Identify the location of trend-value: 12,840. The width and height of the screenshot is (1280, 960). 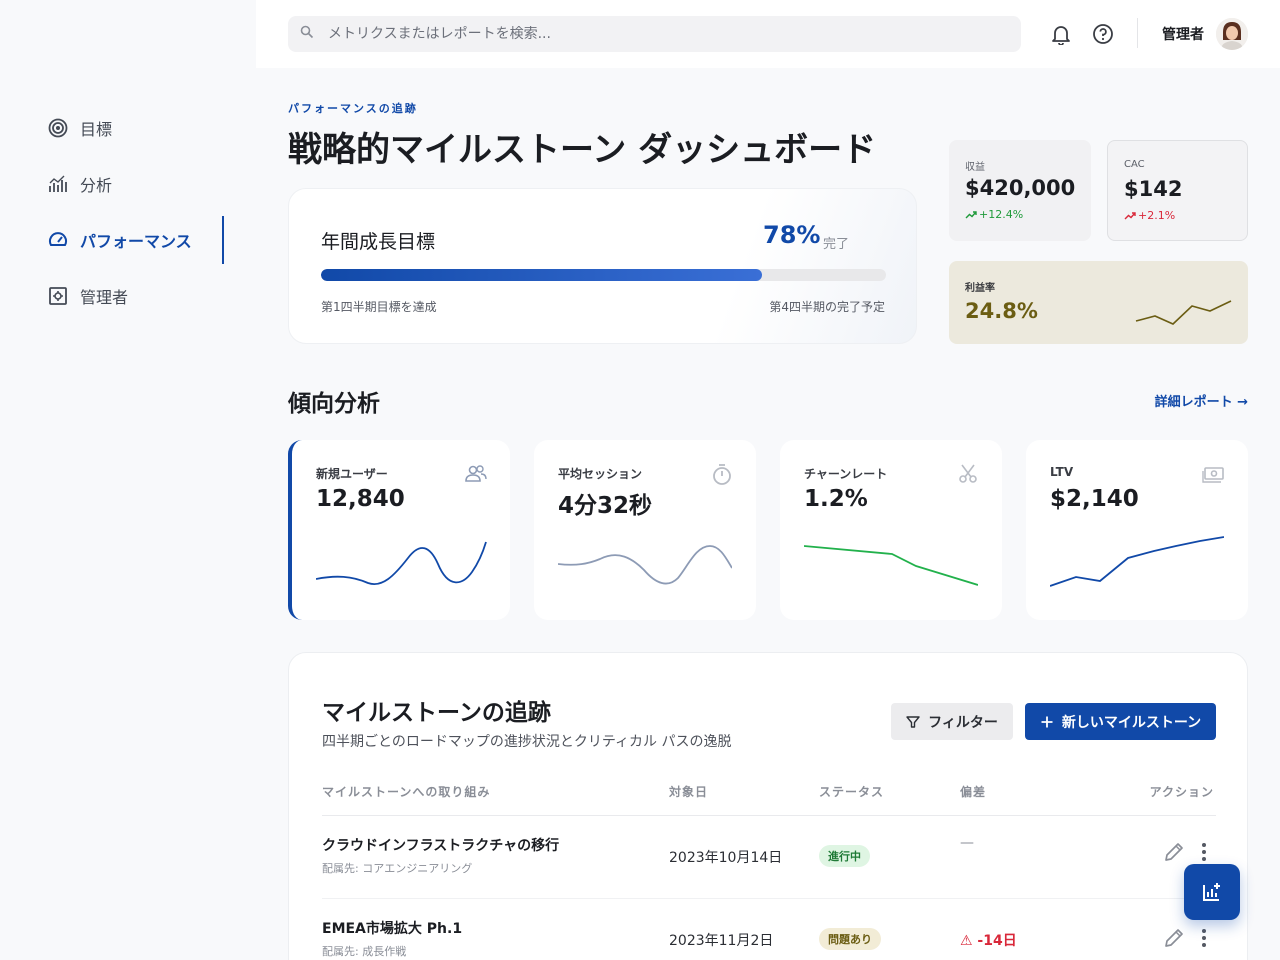
(360, 499).